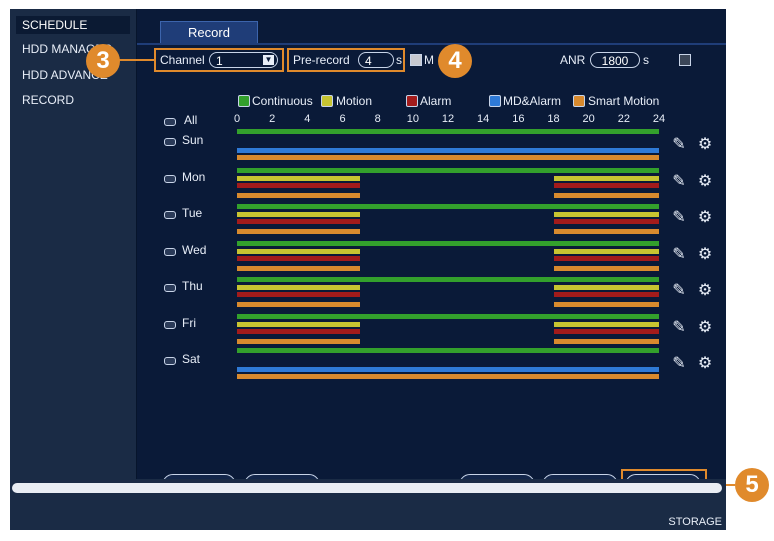  I want to click on legend-swatch-alarm, so click(412, 101).